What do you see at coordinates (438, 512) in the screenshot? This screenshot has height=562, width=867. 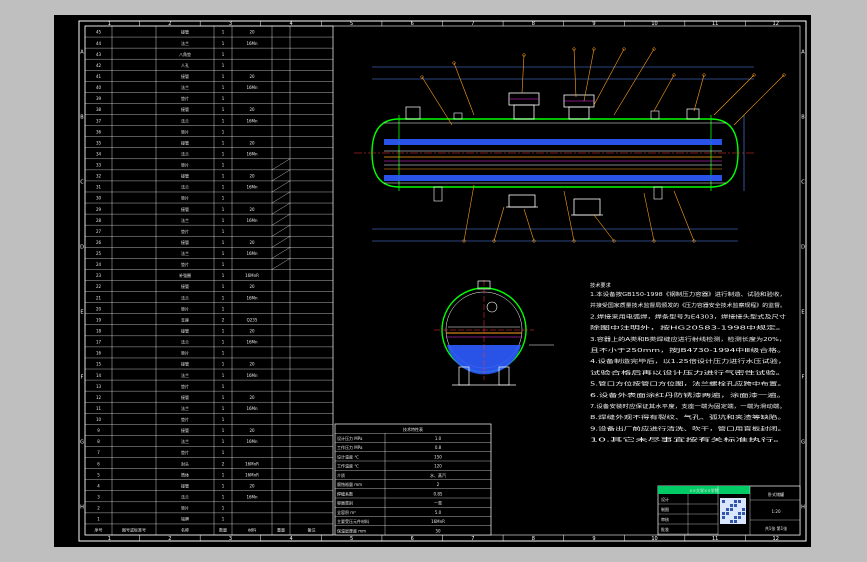 I see `spec-value: 5.0` at bounding box center [438, 512].